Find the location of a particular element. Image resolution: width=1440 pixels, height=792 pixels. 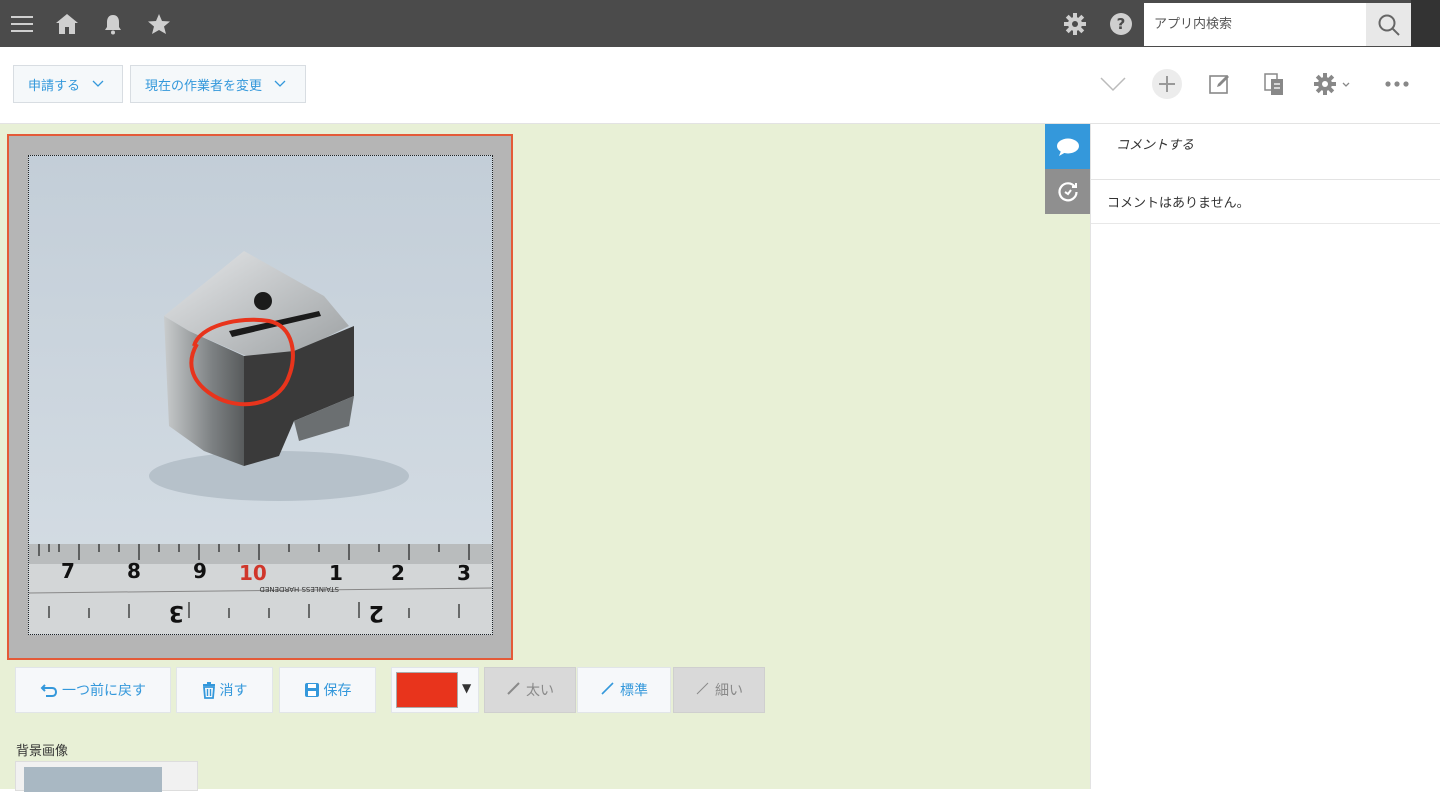

save-label: 保存 is located at coordinates (337, 691).